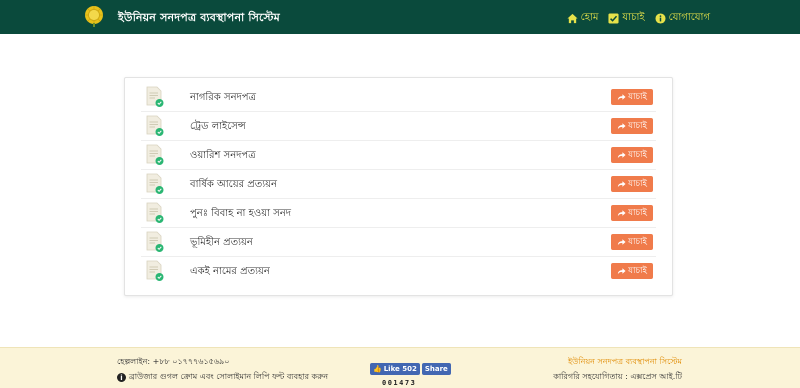  Describe the element at coordinates (94, 16) in the screenshot. I see `union-logo-icon` at that location.